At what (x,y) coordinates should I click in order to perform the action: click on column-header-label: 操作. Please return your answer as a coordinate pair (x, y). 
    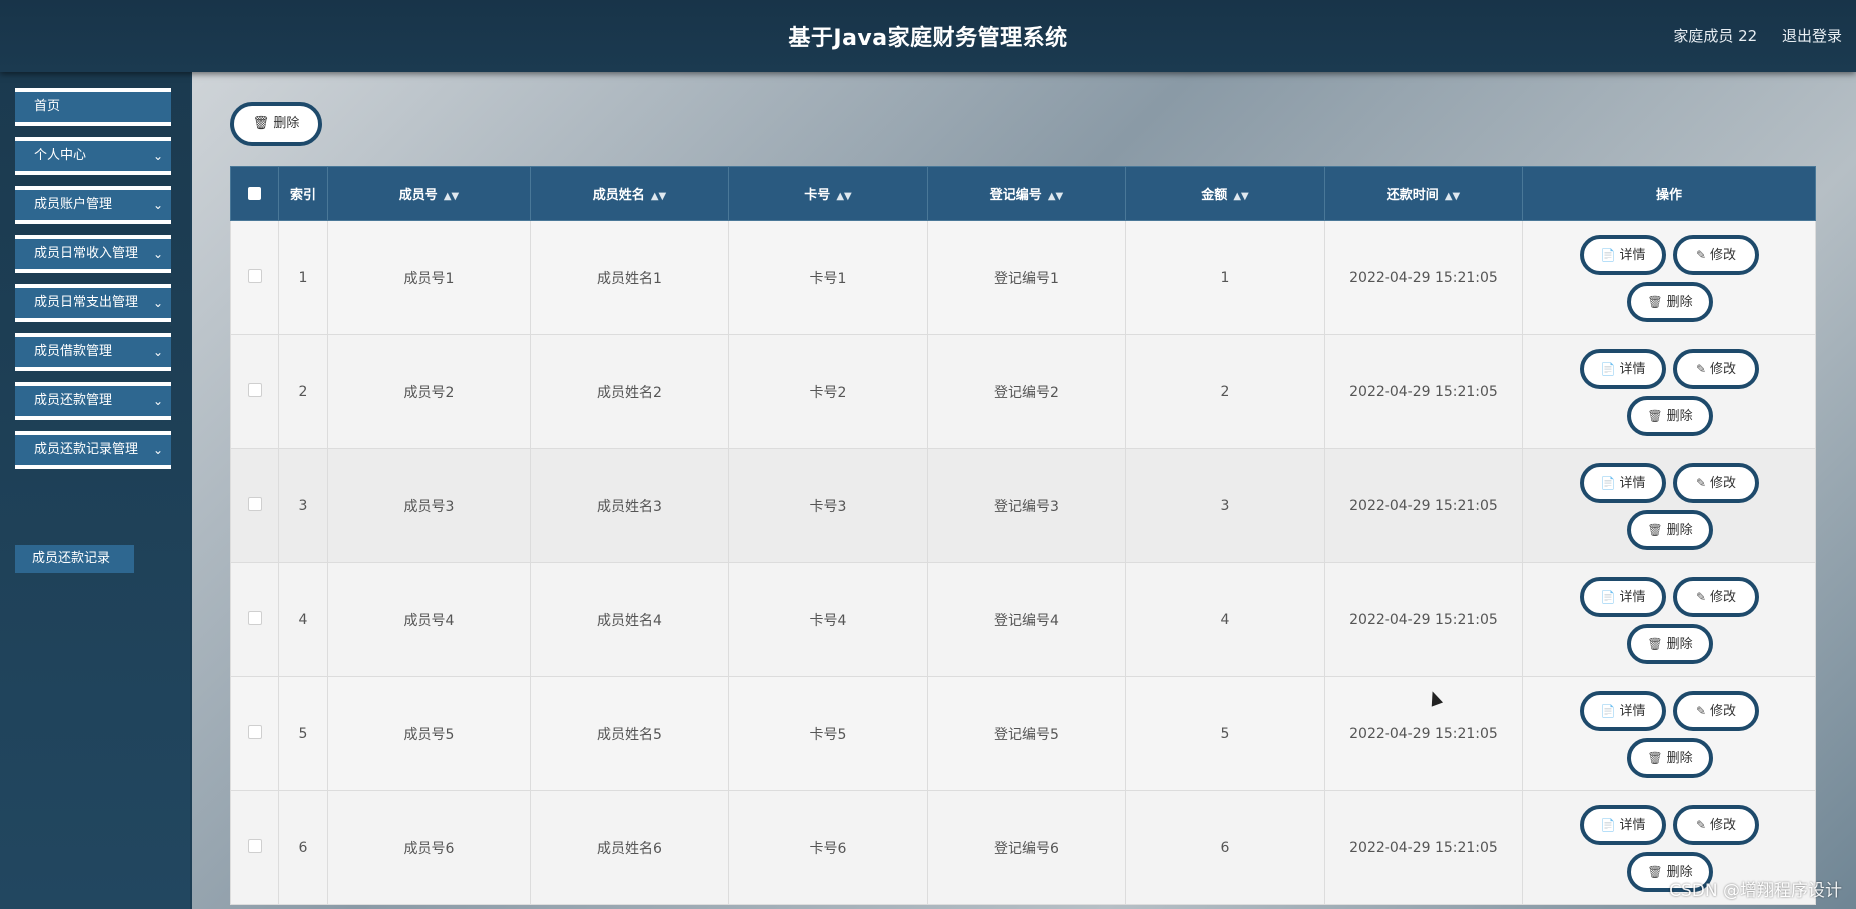
    Looking at the image, I should click on (1668, 195).